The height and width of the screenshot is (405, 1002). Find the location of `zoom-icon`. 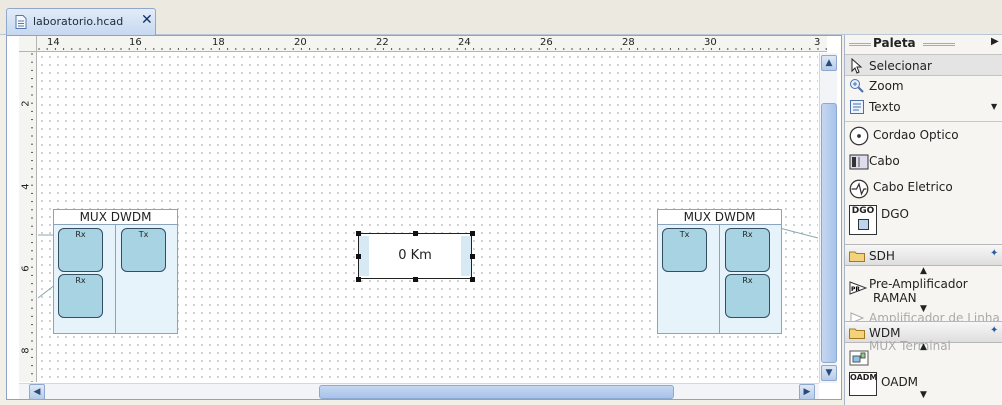

zoom-icon is located at coordinates (857, 86).